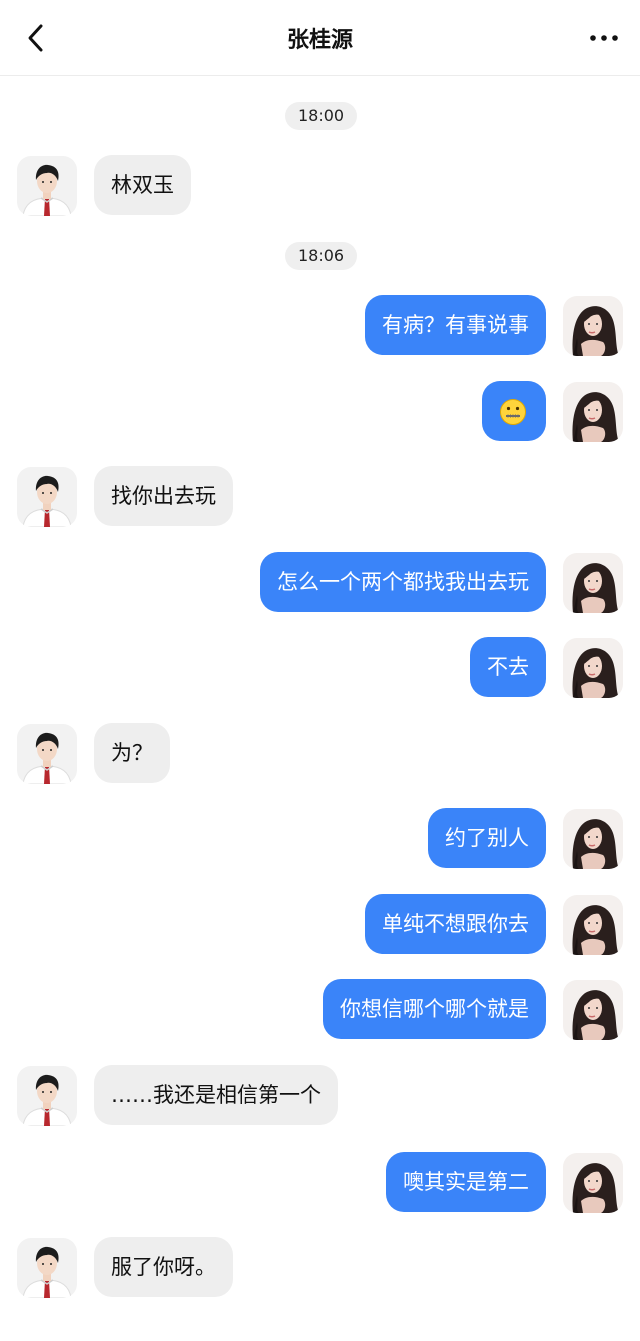 This screenshot has height=1341, width=640. What do you see at coordinates (132, 753) in the screenshot?
I see `message-bubble: 为？` at bounding box center [132, 753].